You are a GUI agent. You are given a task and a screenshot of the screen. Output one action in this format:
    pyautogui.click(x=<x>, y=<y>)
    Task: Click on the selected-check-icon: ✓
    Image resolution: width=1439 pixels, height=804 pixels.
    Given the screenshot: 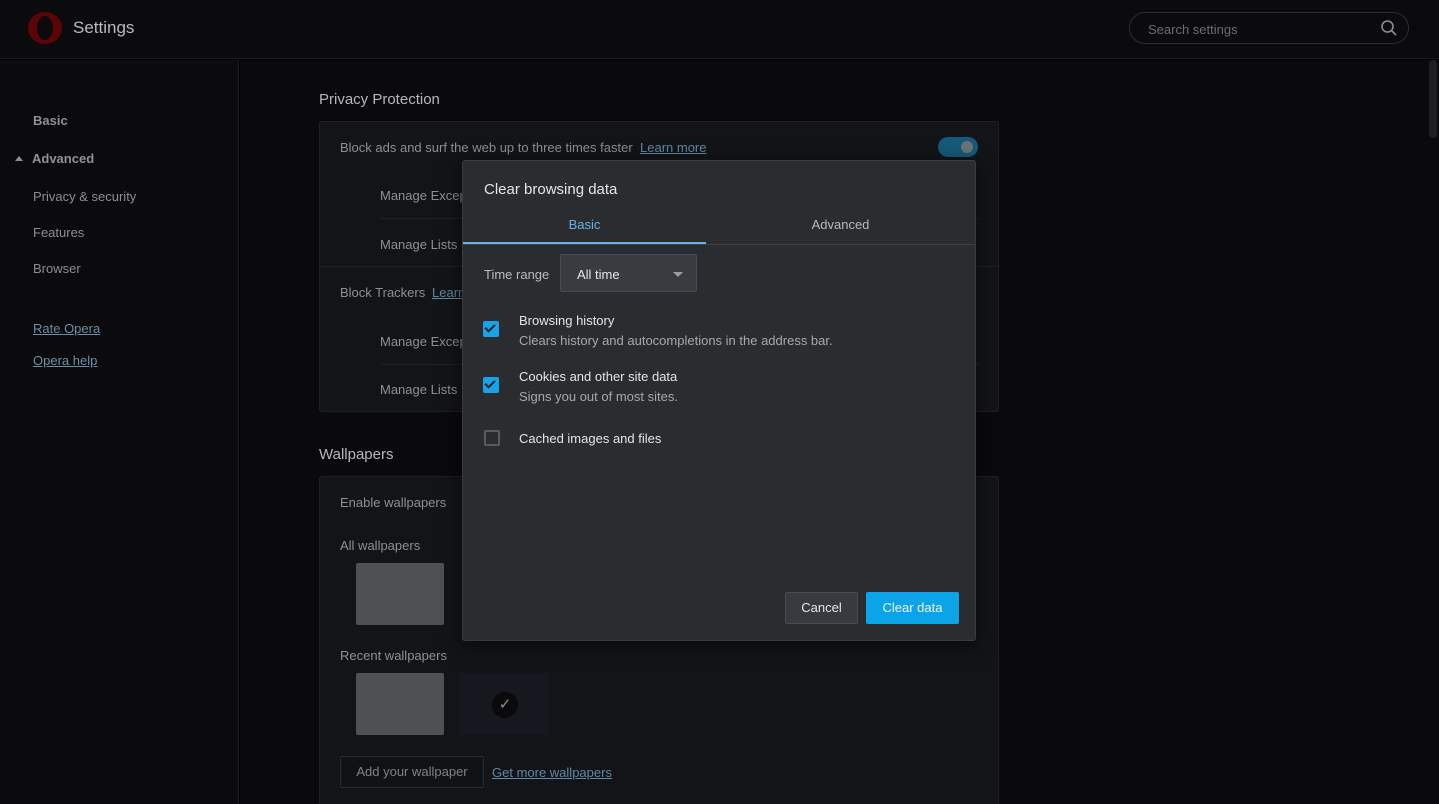 What is the action you would take?
    pyautogui.click(x=505, y=705)
    